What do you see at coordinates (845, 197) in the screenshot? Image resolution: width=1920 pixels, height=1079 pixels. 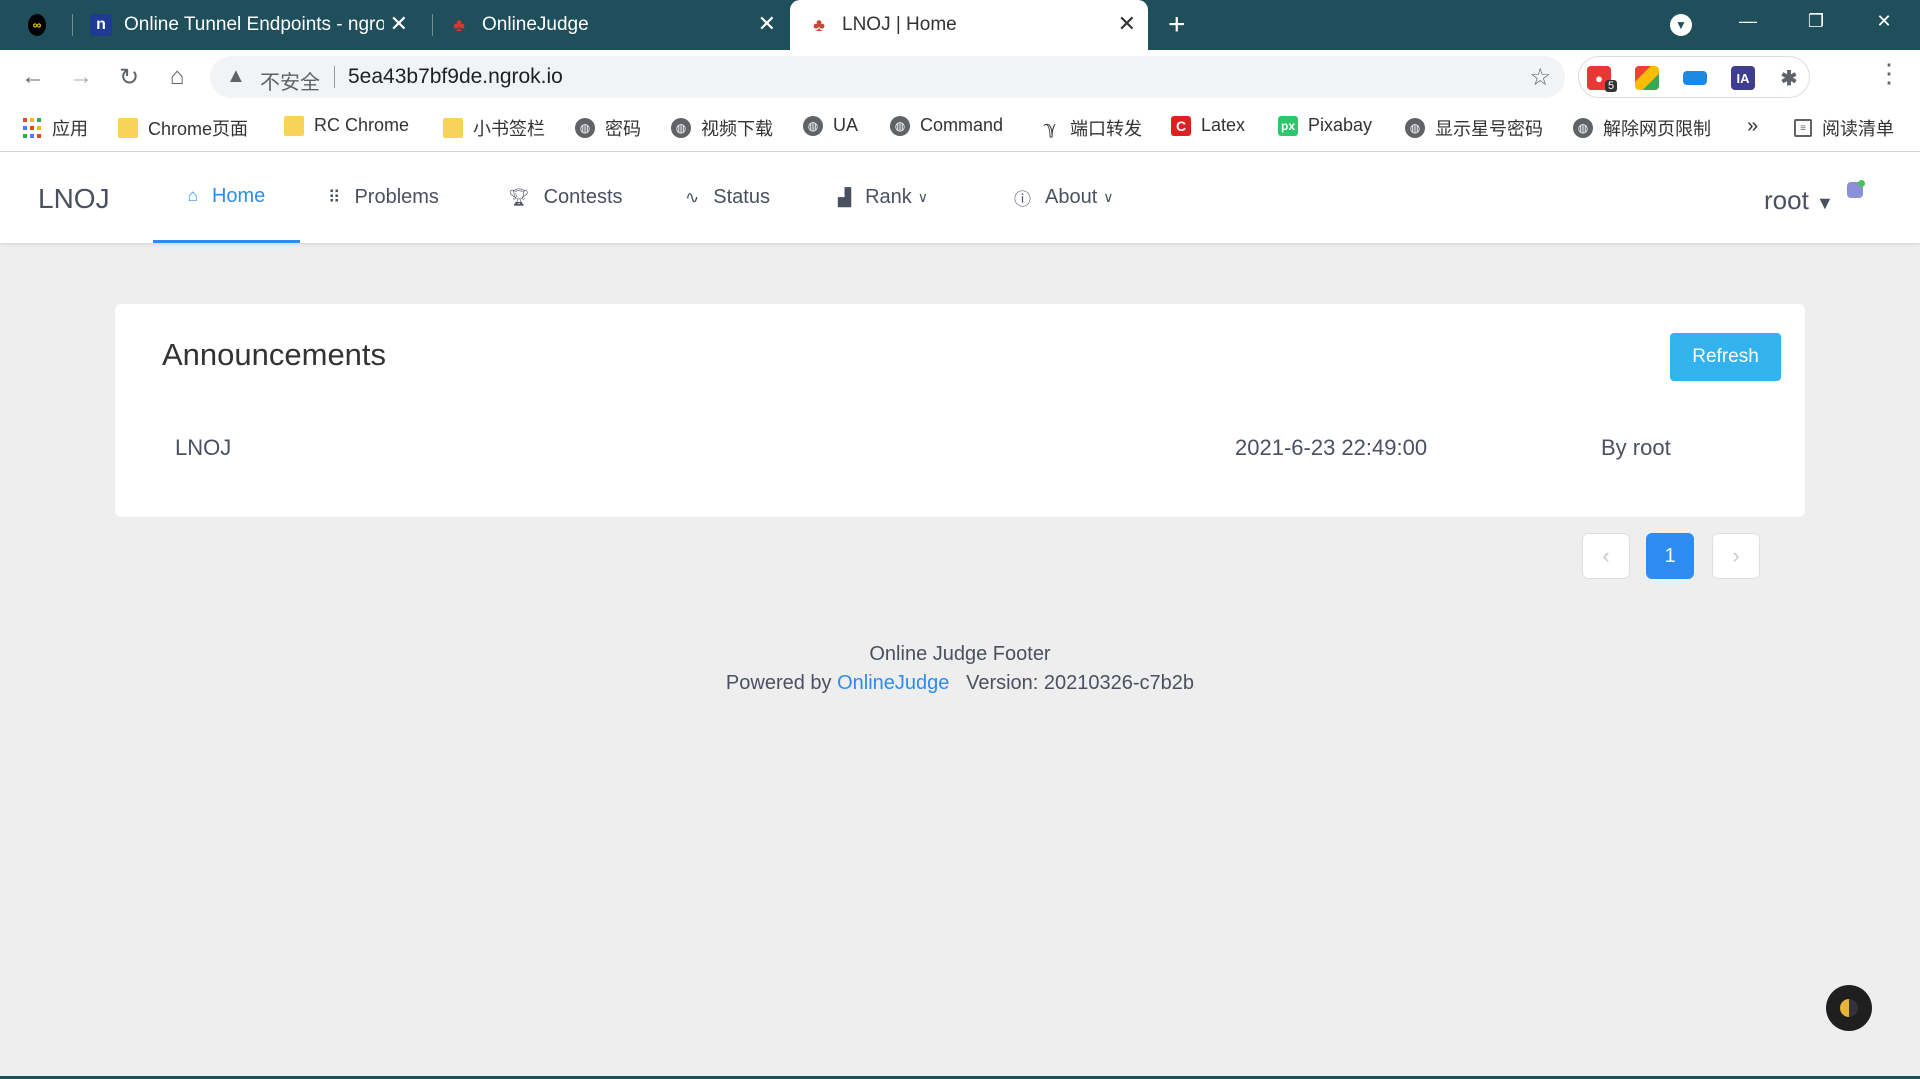 I see `bar-chart-icon: ▟` at bounding box center [845, 197].